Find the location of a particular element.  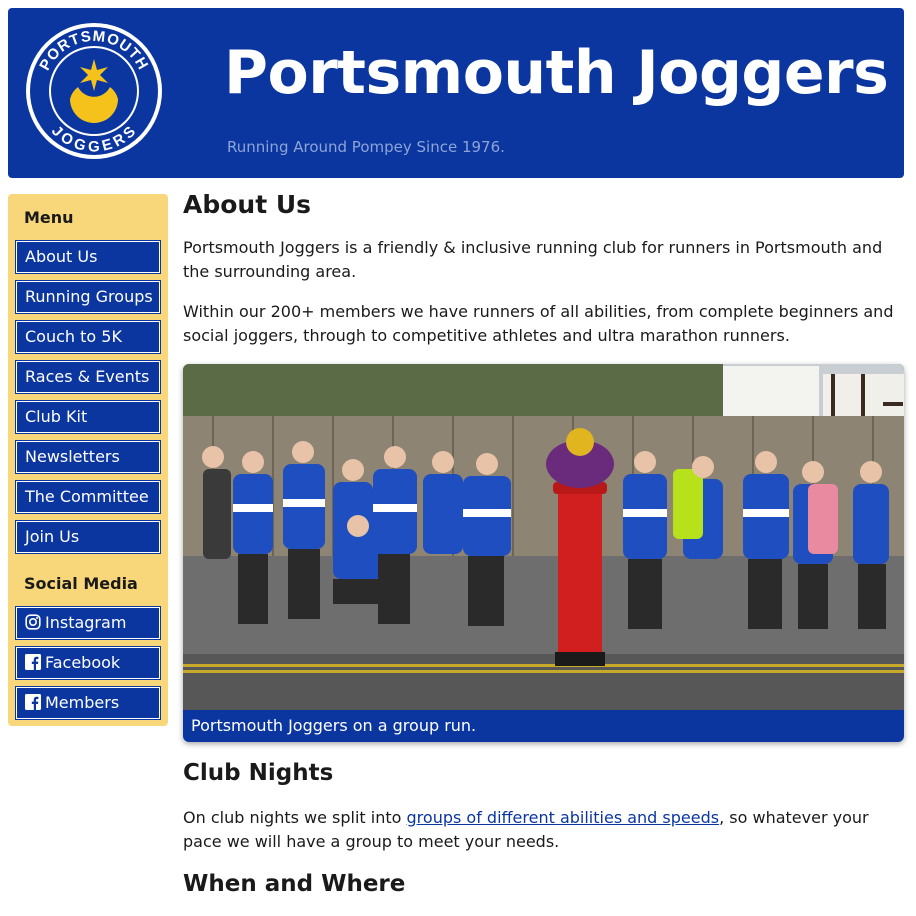

nav-running-groups: Running Groups is located at coordinates (88, 297).